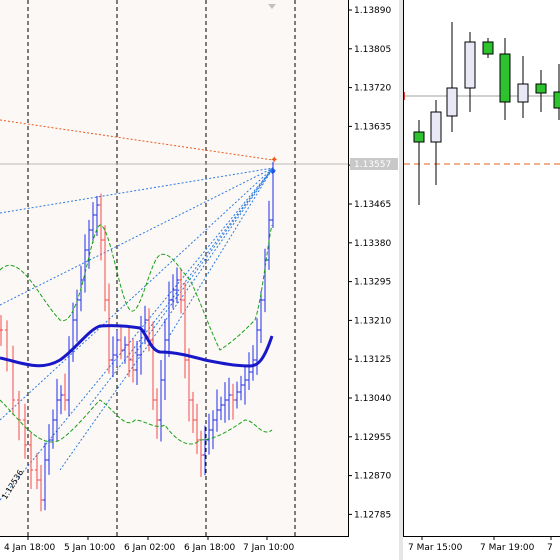  What do you see at coordinates (372, 11) in the screenshot?
I see `price-tick-label: 1.13890` at bounding box center [372, 11].